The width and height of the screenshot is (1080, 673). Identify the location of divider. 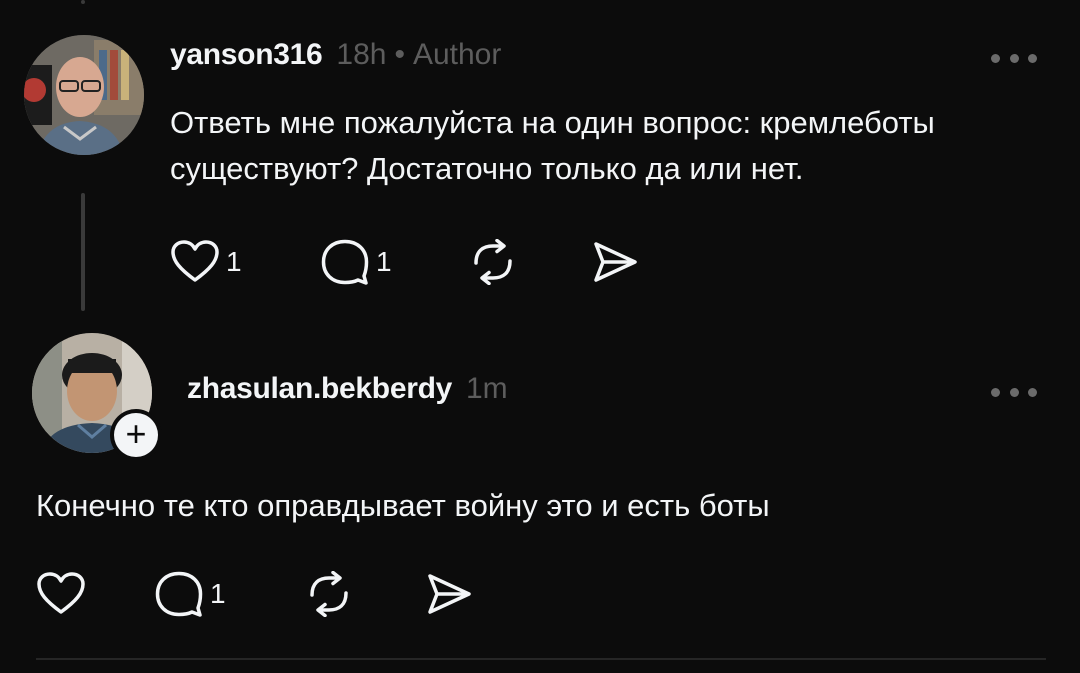
(541, 659).